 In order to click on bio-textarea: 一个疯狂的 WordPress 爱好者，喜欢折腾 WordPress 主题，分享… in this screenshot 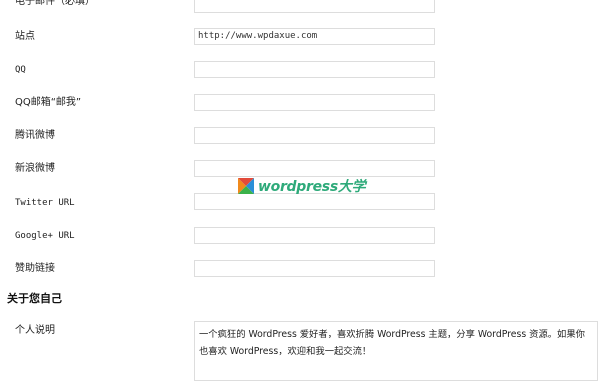, I will do `click(396, 351)`.